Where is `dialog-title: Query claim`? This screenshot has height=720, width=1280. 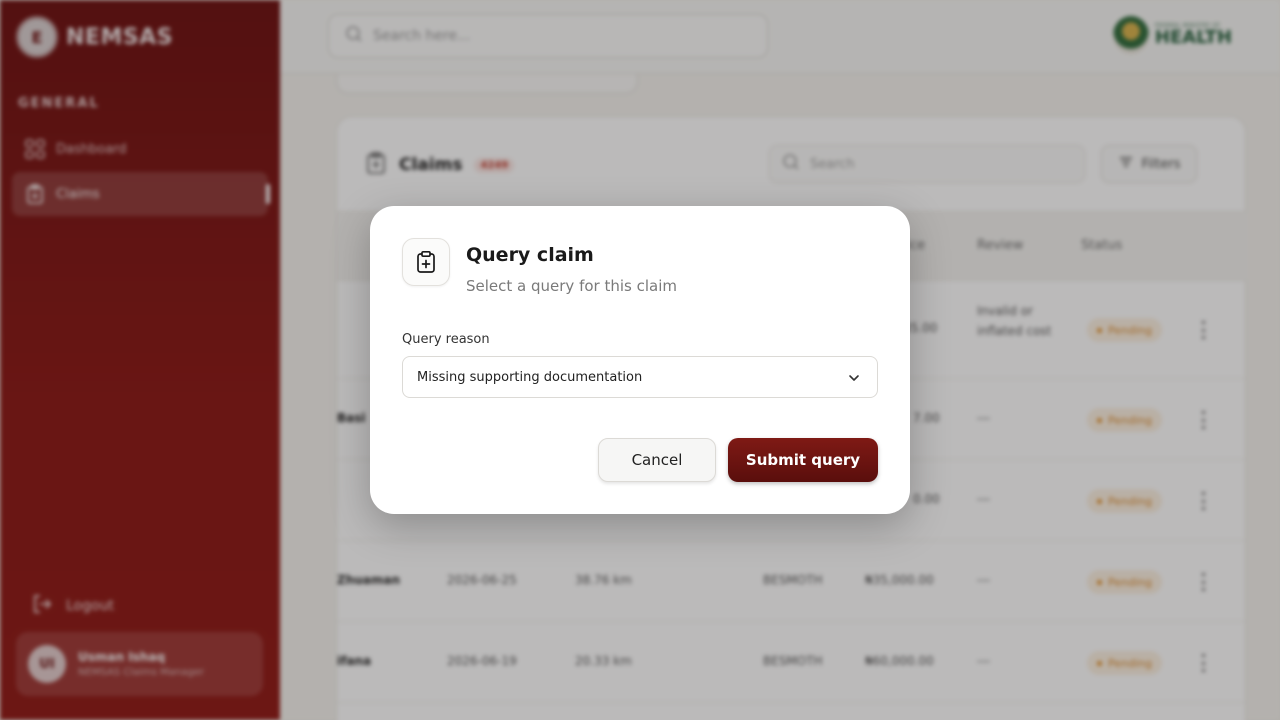 dialog-title: Query claim is located at coordinates (530, 255).